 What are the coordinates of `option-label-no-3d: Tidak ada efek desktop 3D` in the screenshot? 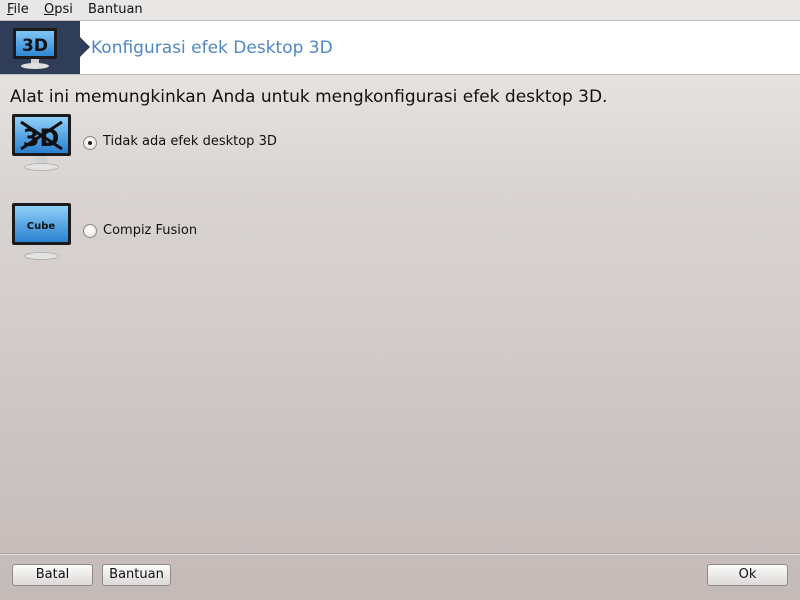 It's located at (190, 142).